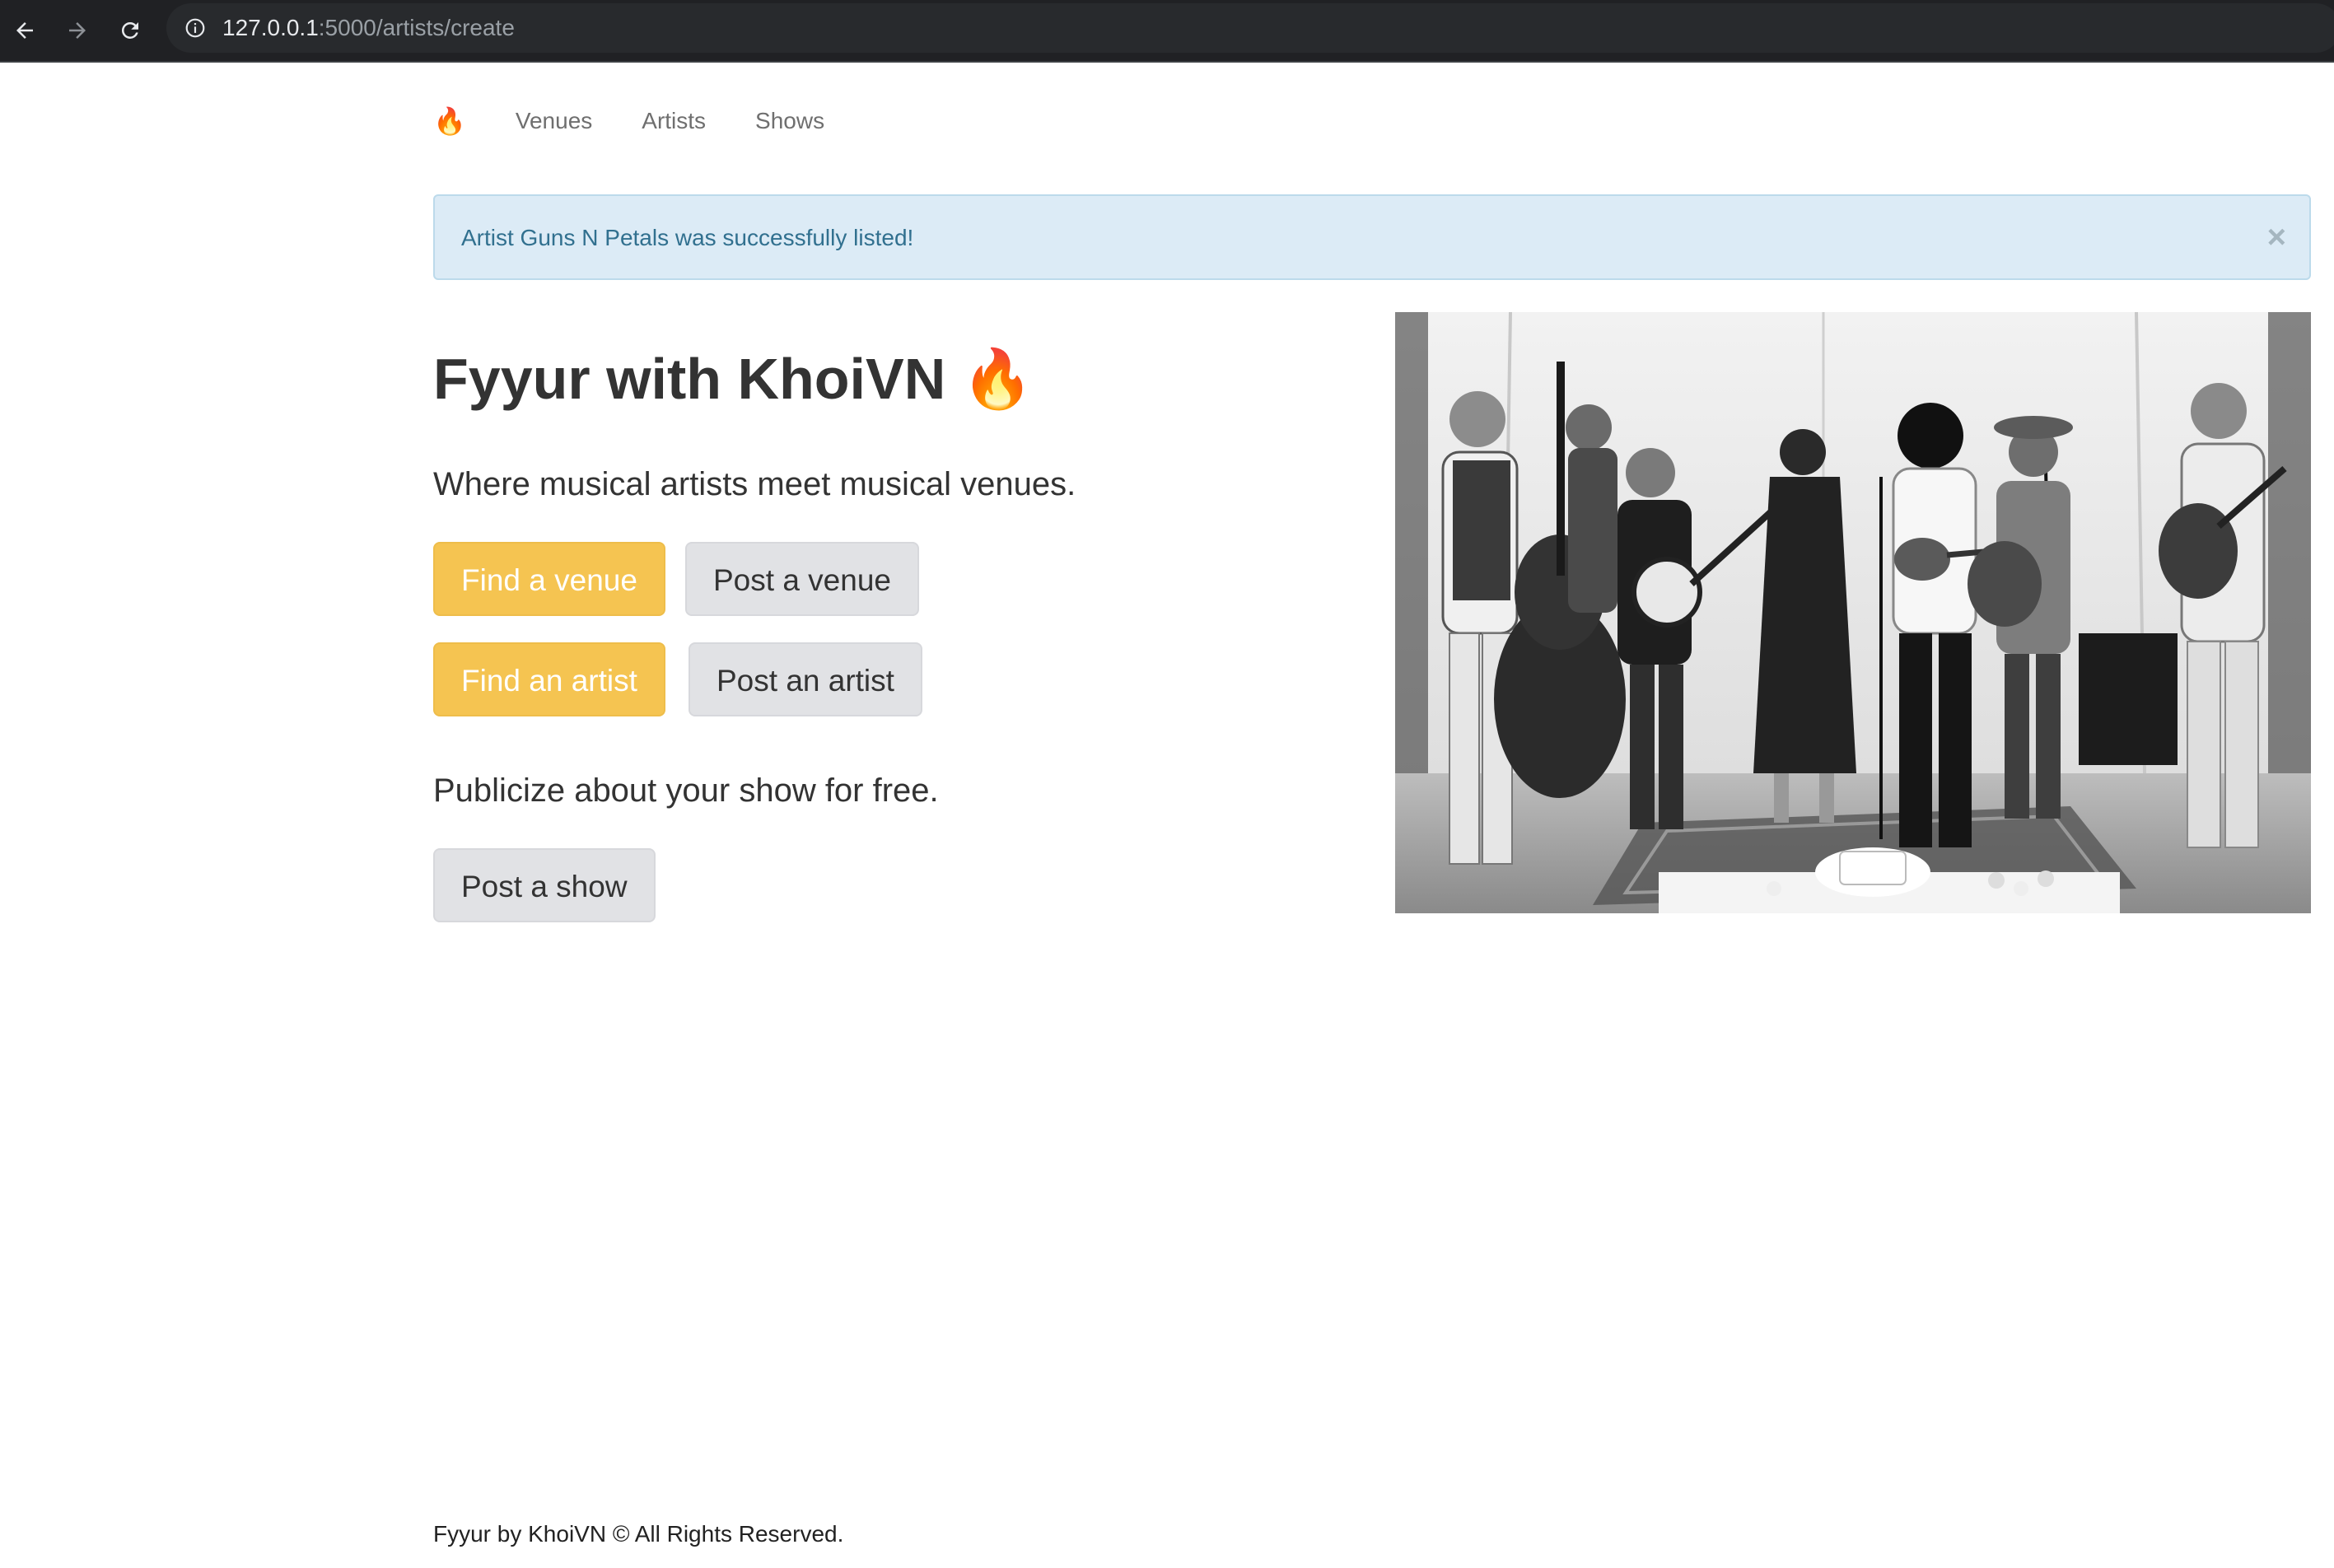  What do you see at coordinates (805, 679) in the screenshot?
I see `post-artist-button: Post an artist` at bounding box center [805, 679].